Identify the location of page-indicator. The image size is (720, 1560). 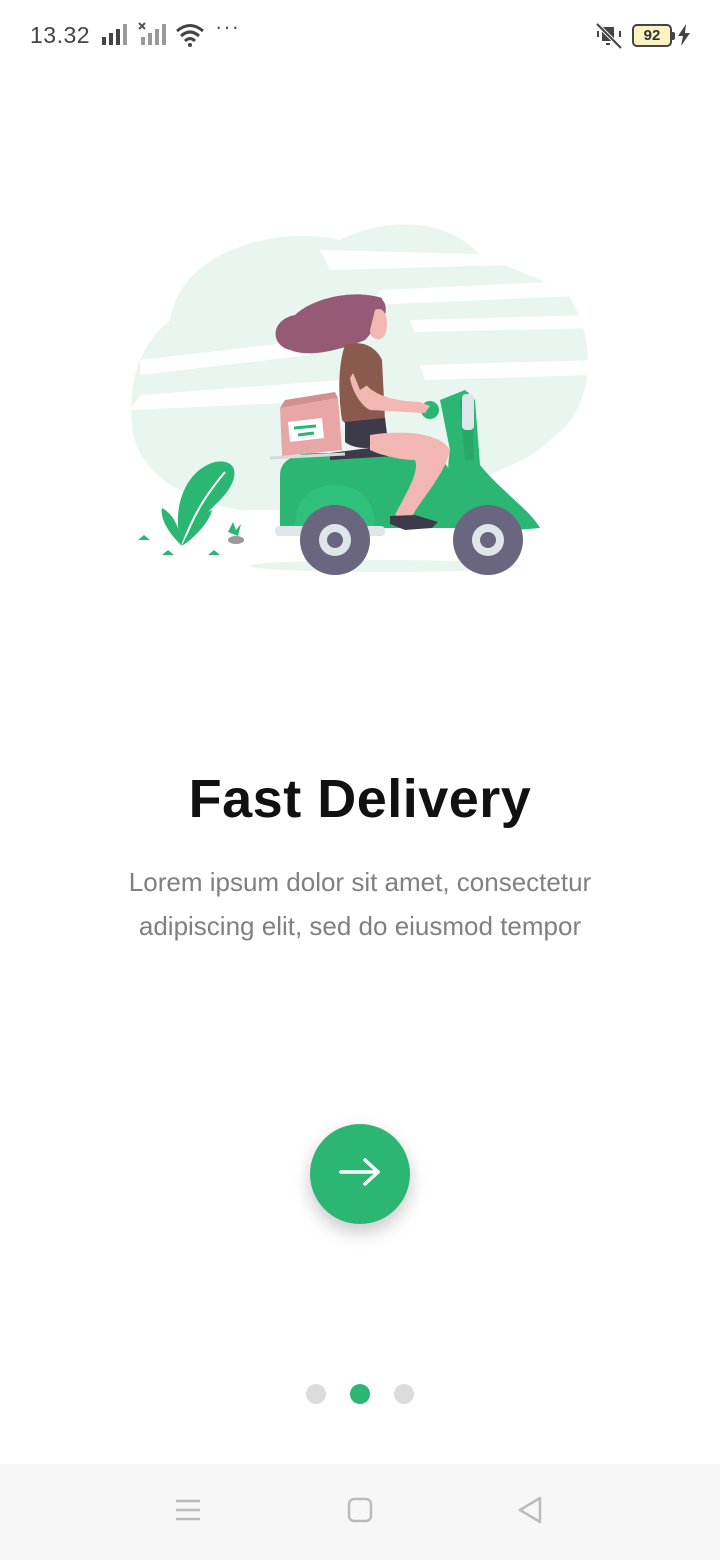
(360, 1394).